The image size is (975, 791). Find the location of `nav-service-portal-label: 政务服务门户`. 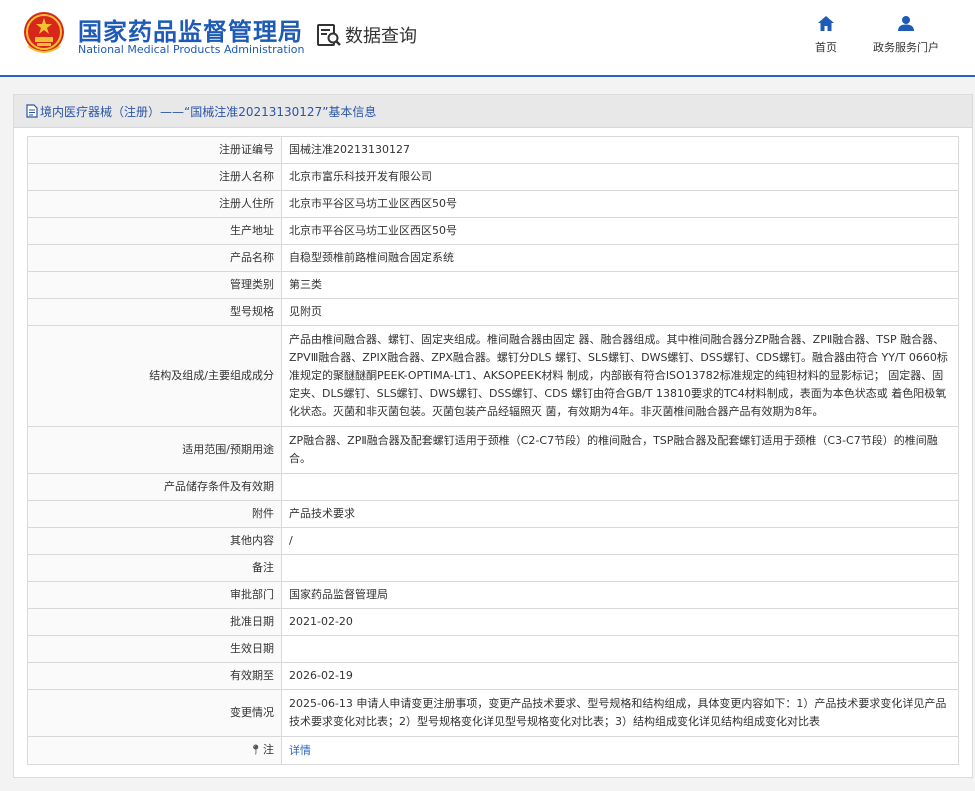

nav-service-portal-label: 政务服务门户 is located at coordinates (906, 47).